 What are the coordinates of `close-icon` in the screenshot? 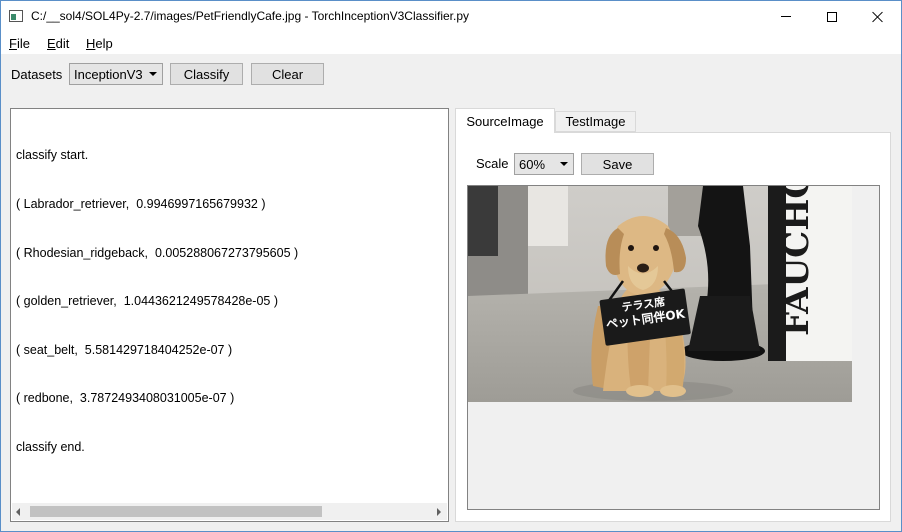 It's located at (878, 17).